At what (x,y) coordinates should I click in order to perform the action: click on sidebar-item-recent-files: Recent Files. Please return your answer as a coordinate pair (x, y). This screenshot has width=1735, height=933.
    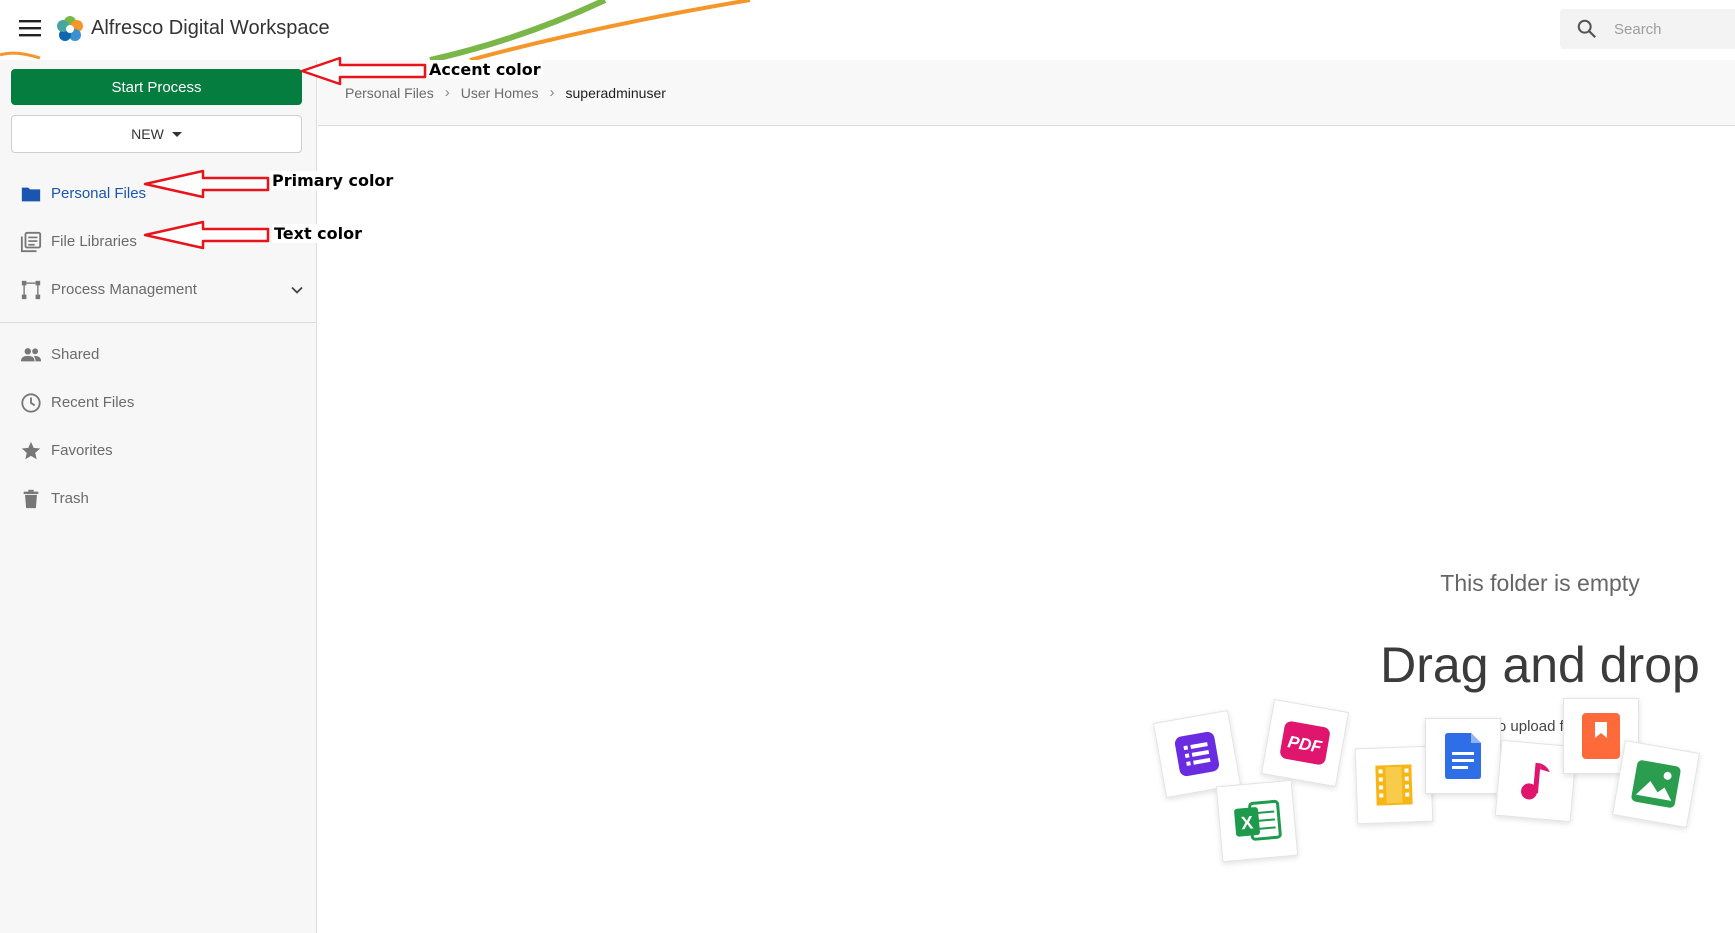
    Looking at the image, I should click on (158, 403).